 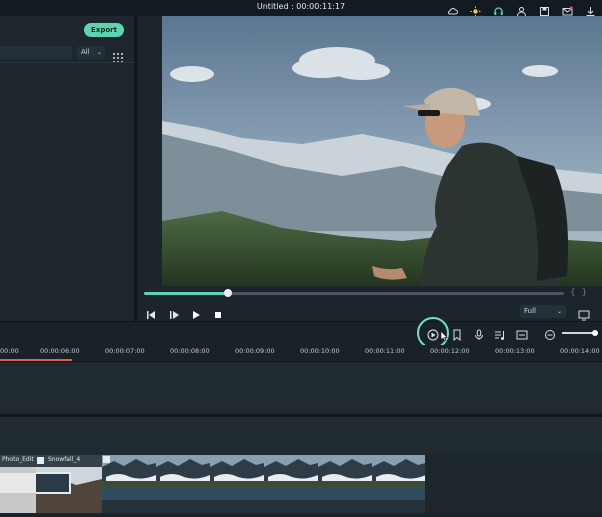 I want to click on clip-mountain-video, so click(x=263, y=471).